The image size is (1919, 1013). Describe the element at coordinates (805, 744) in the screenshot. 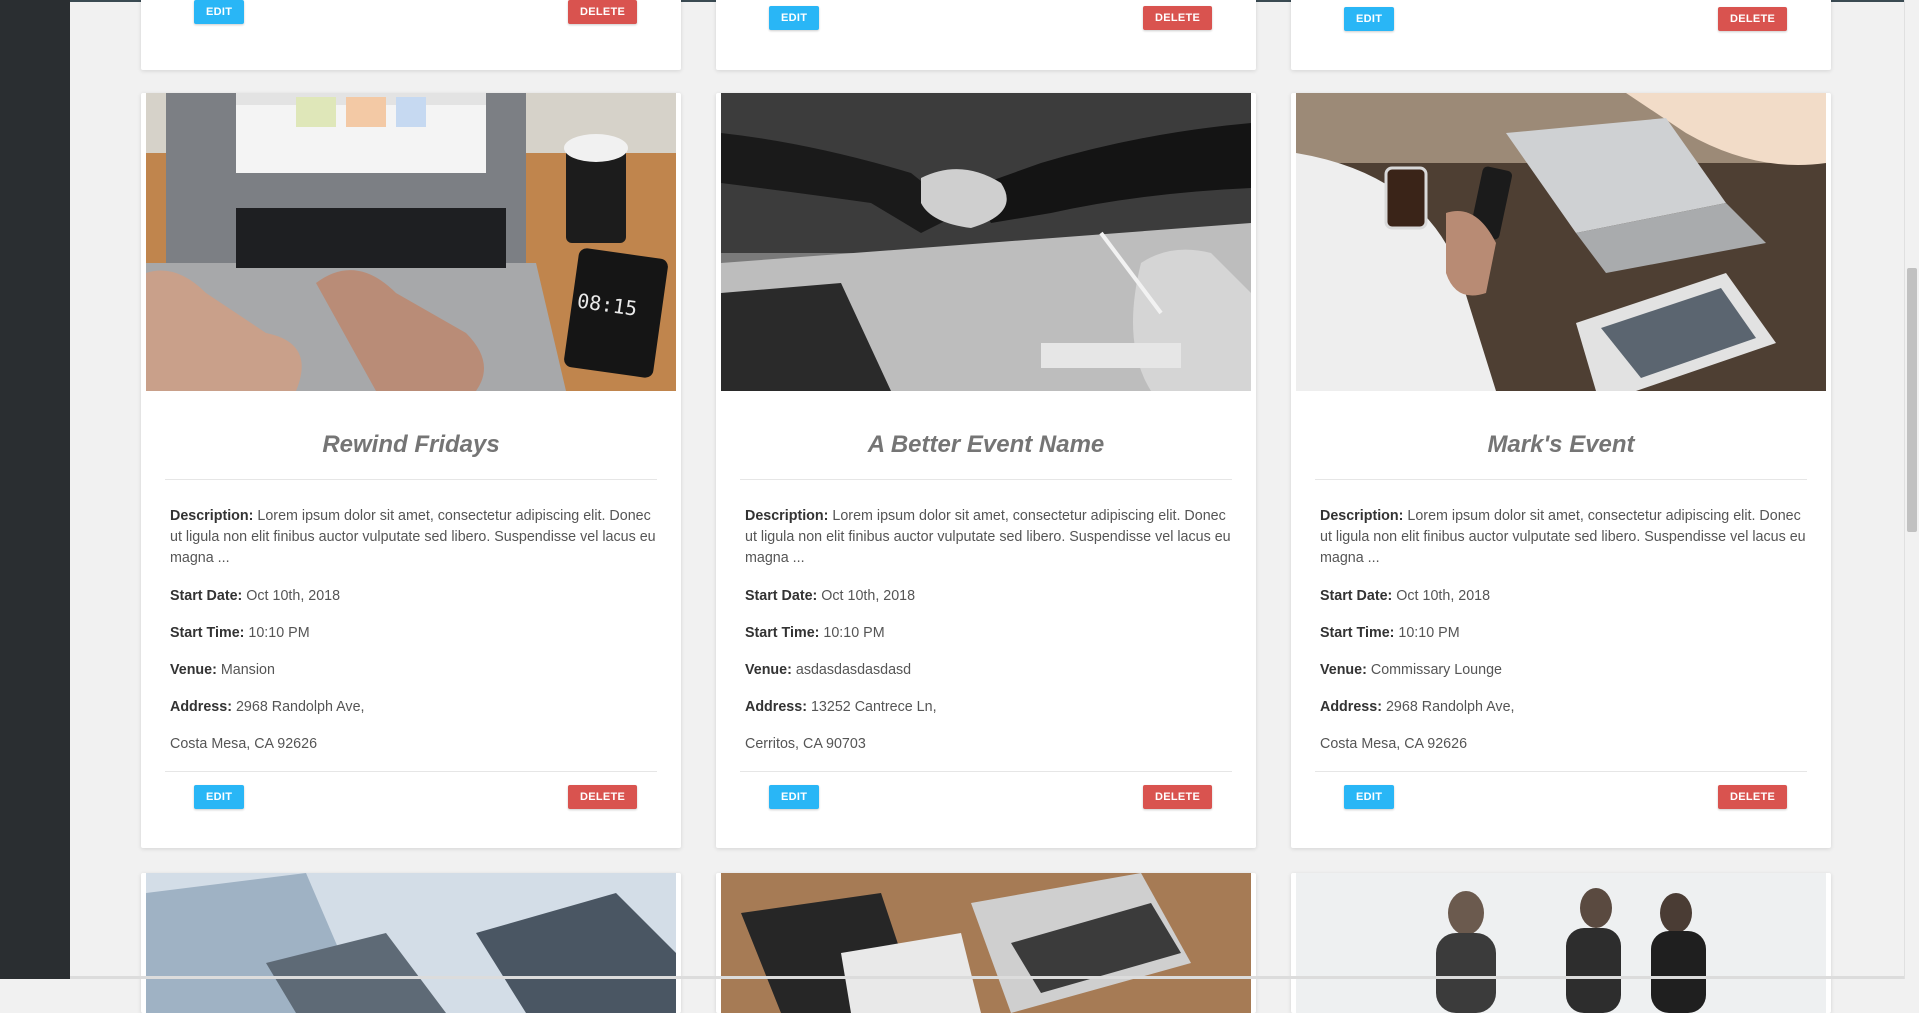

I see `address-line2: Cerritos, CA 90703` at that location.